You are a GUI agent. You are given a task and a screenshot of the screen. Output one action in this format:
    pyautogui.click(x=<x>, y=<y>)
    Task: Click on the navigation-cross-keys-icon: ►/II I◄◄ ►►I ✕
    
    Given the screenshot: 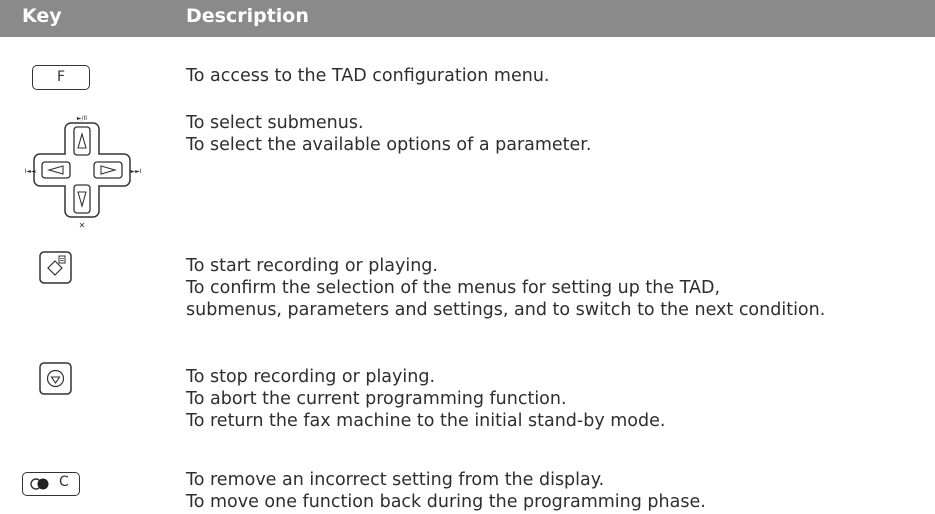 What is the action you would take?
    pyautogui.click(x=83, y=172)
    